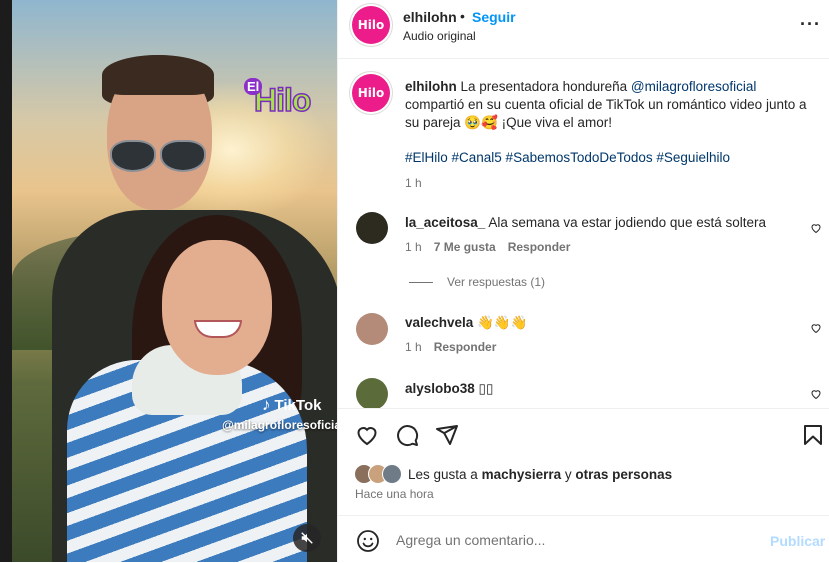  I want to click on action-bar, so click(583, 435).